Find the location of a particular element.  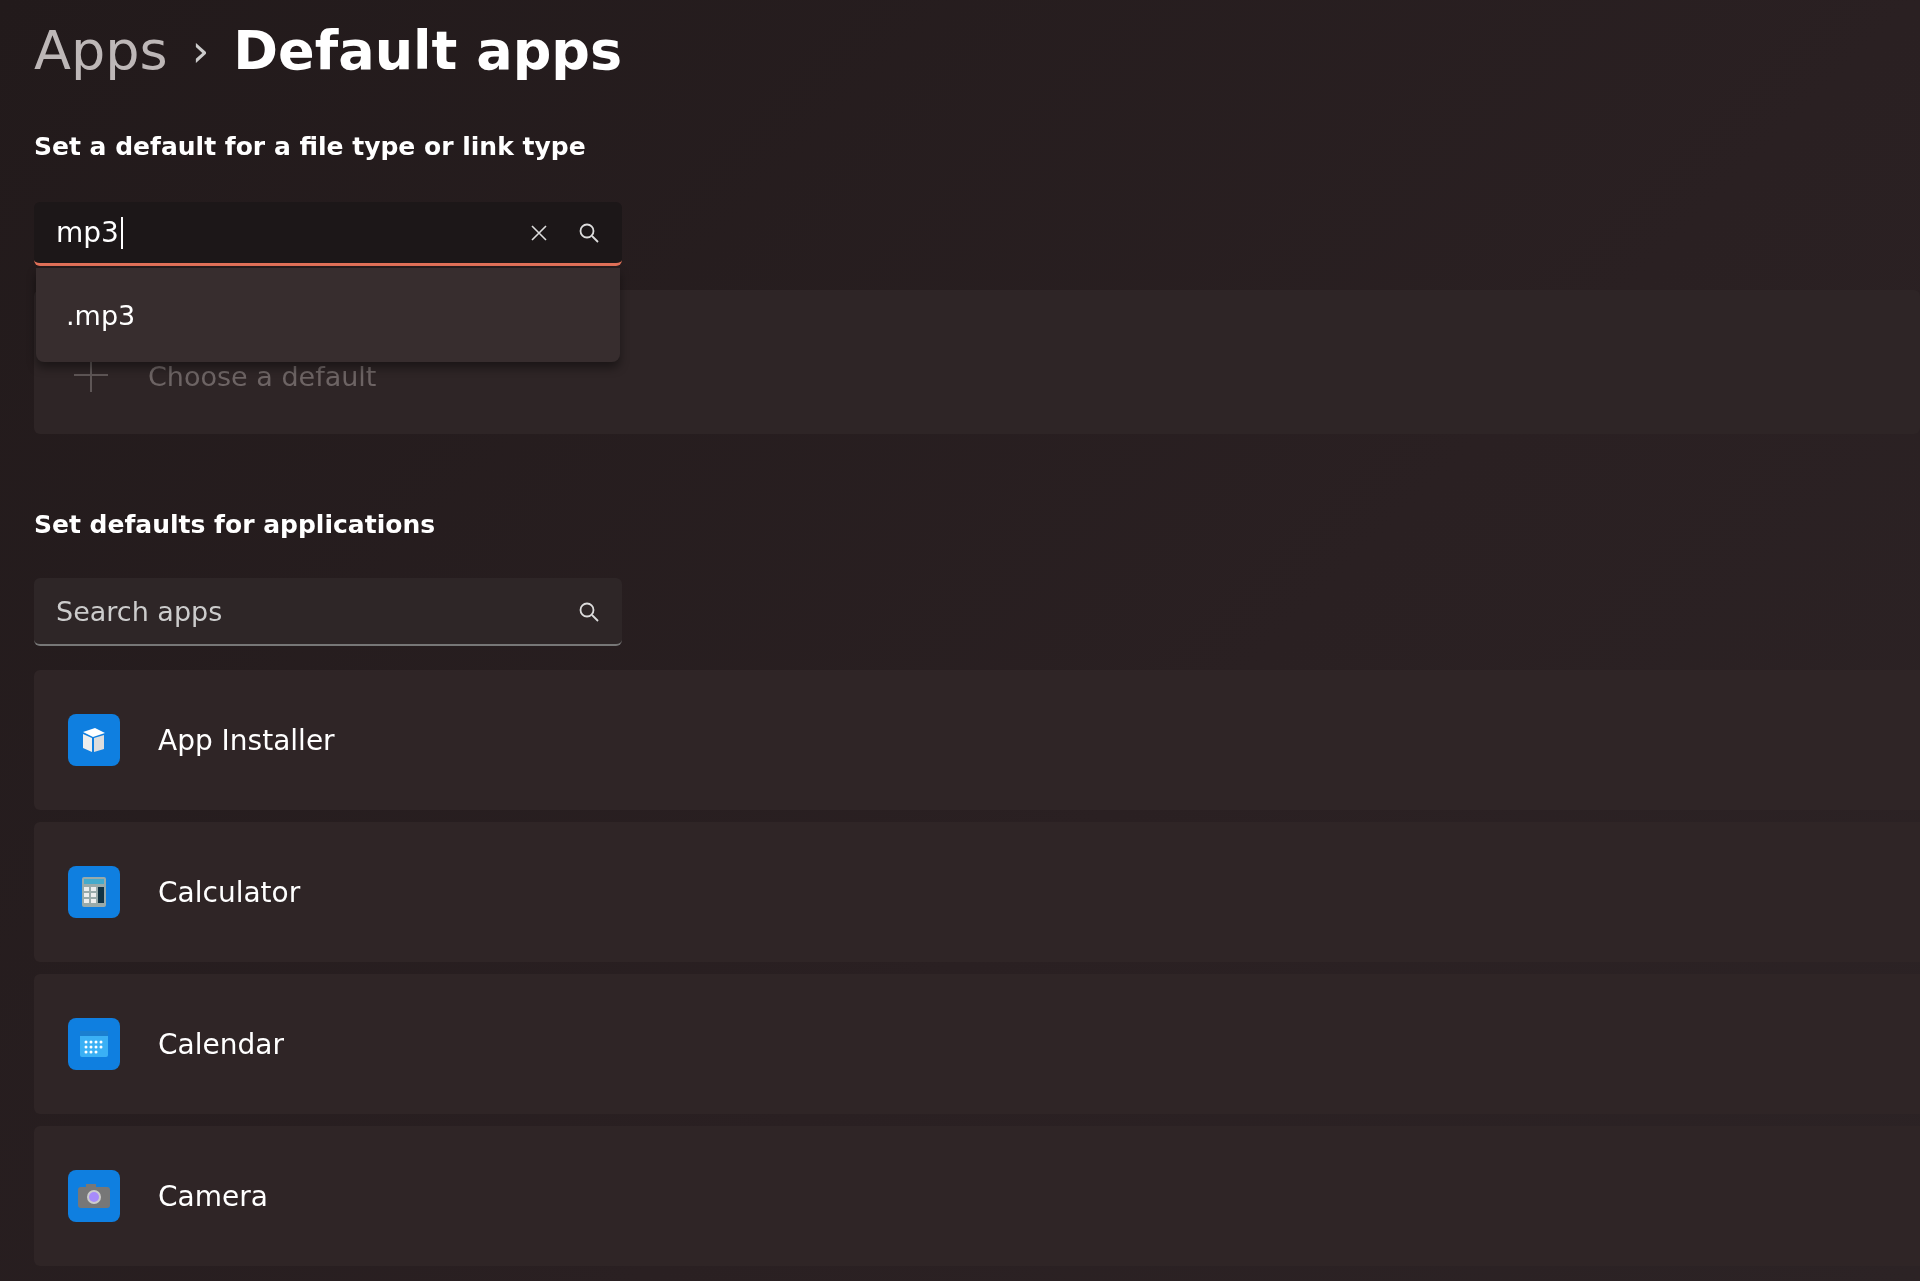

section-heading: Set defaults for applications is located at coordinates (235, 525).